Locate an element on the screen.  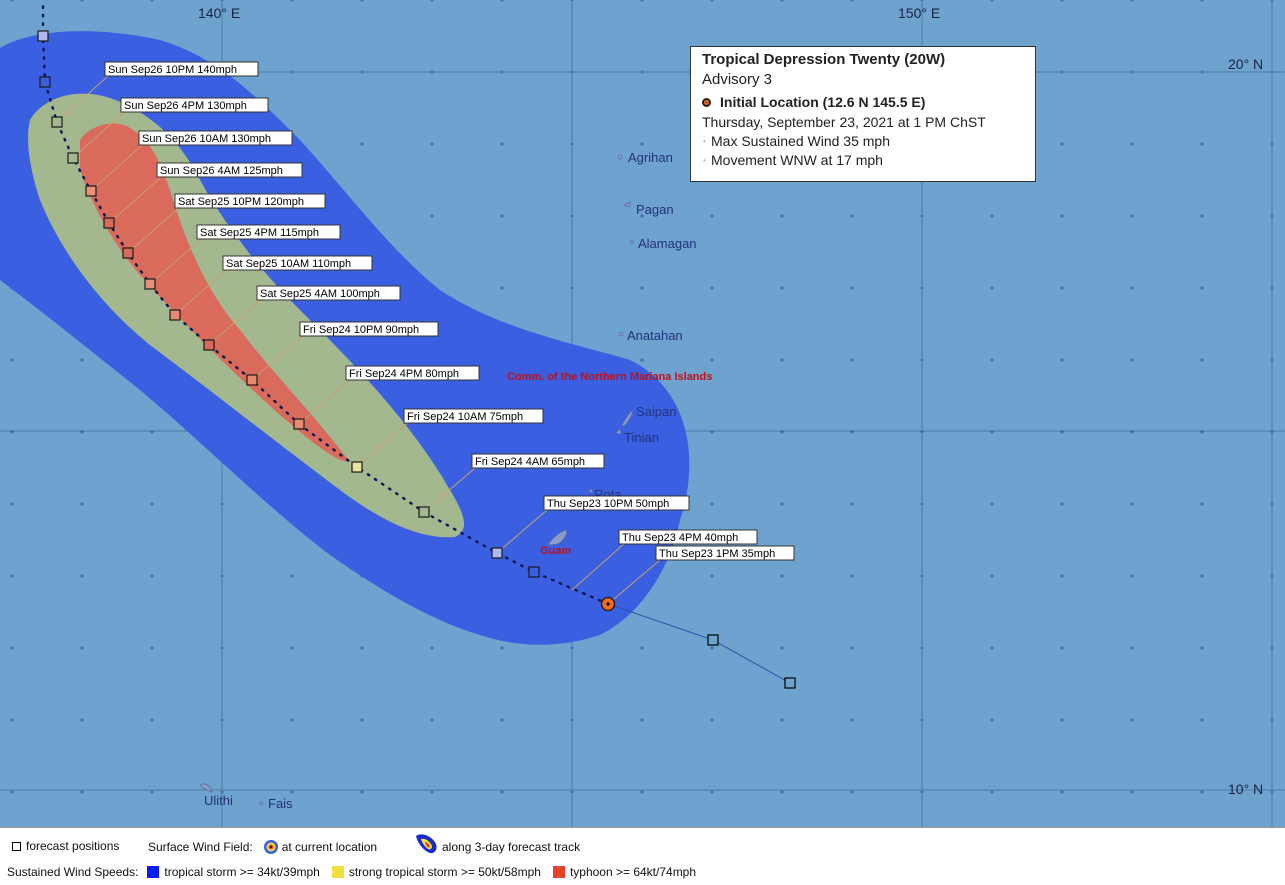
island-label-alamagan: Alamagan is located at coordinates (667, 243).